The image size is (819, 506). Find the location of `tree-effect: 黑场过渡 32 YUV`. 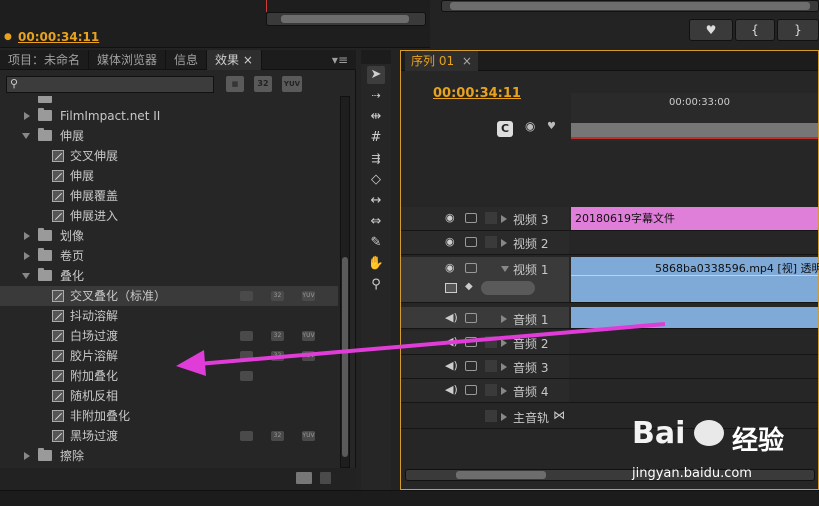

tree-effect: 黑场过渡 32 YUV is located at coordinates (169, 436).